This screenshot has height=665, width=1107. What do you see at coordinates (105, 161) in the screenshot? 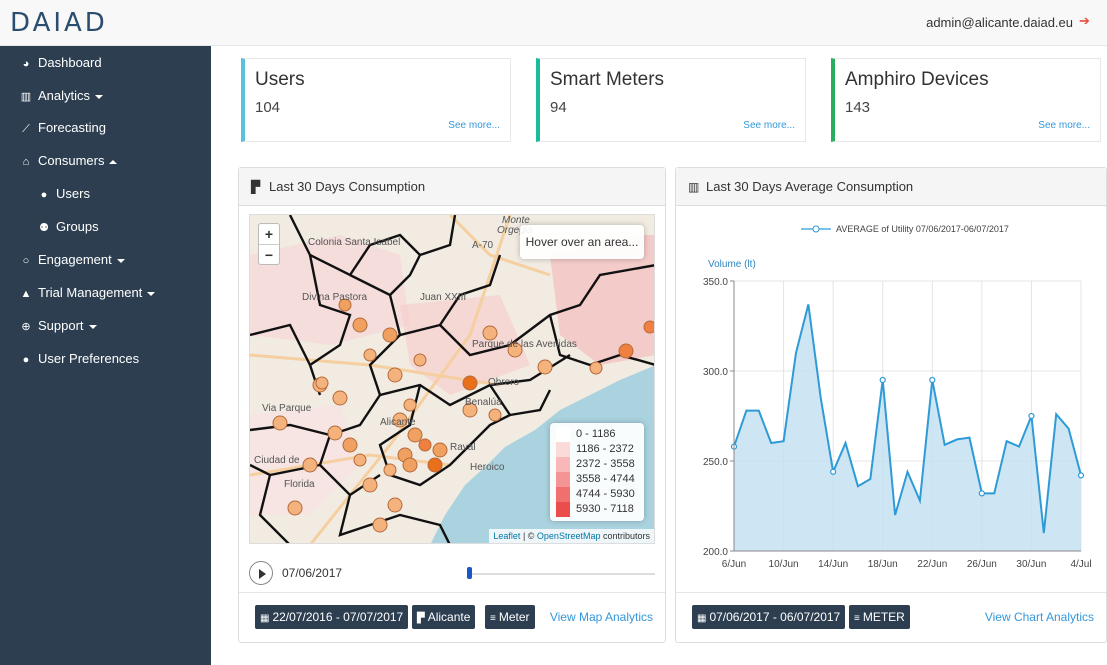
I see `sidebar-item-consumers: ⌂ Consumers` at bounding box center [105, 161].